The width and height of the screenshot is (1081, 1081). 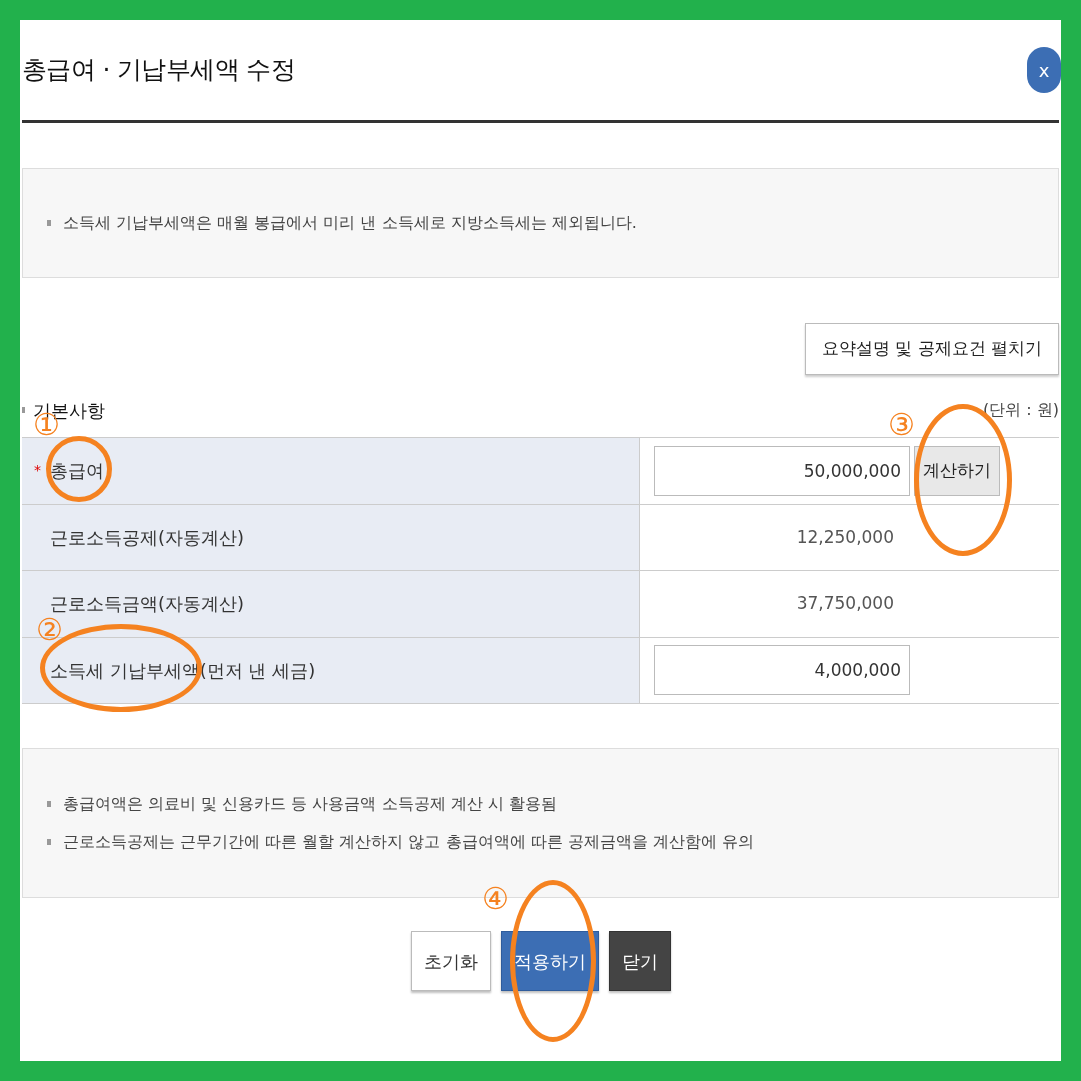 What do you see at coordinates (350, 223) in the screenshot?
I see `notice-text: 소득세 기납부세액은 매월 봉급에서 미리 낸 소득세로 지방소득세는 제외됩니다.` at bounding box center [350, 223].